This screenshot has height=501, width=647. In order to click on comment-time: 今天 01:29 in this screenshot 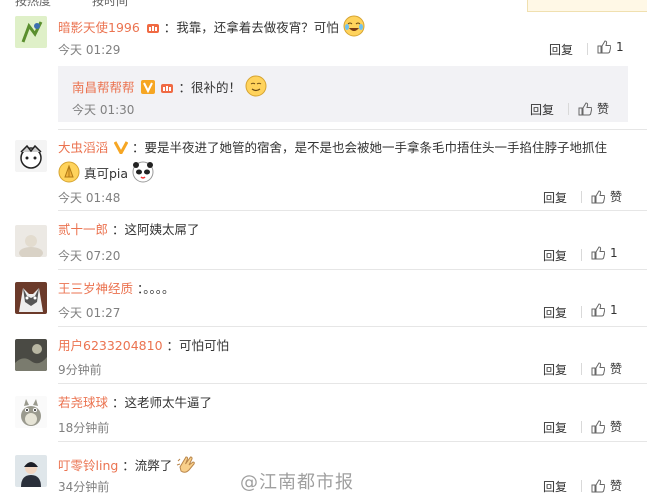, I will do `click(89, 50)`.